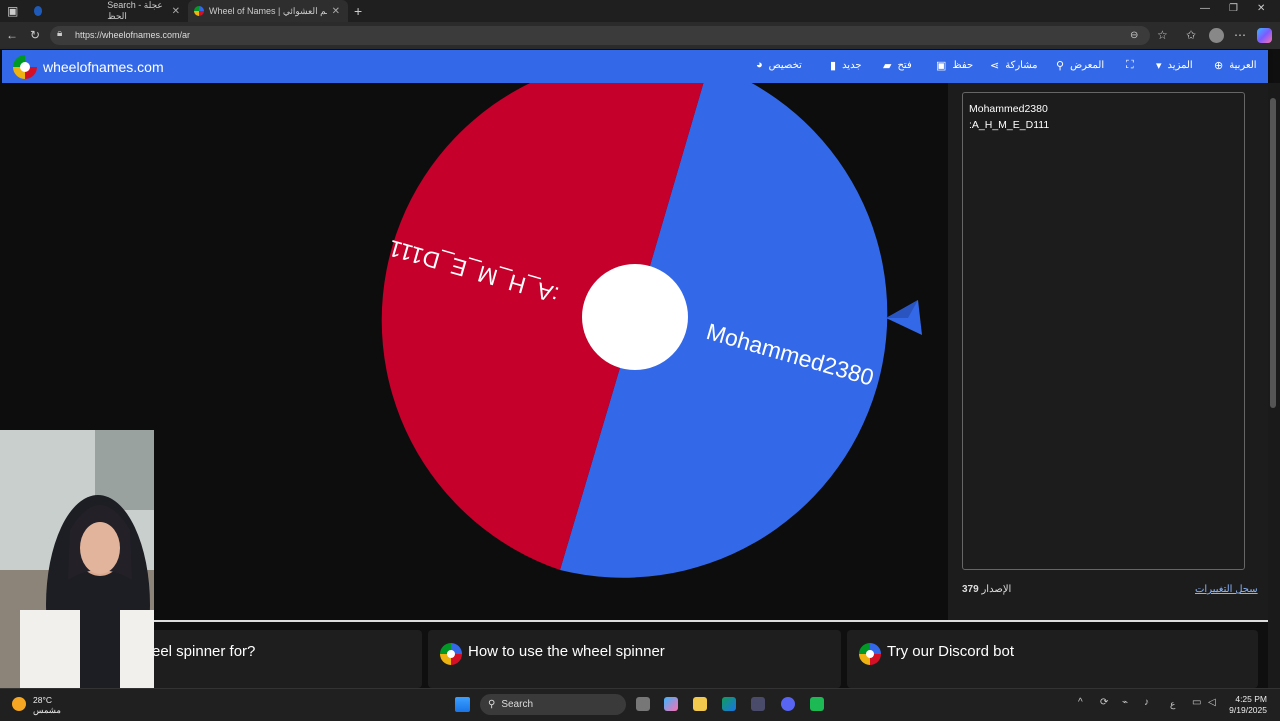 The image size is (1280, 721). I want to click on wheel-favicon-icon, so click(199, 11).